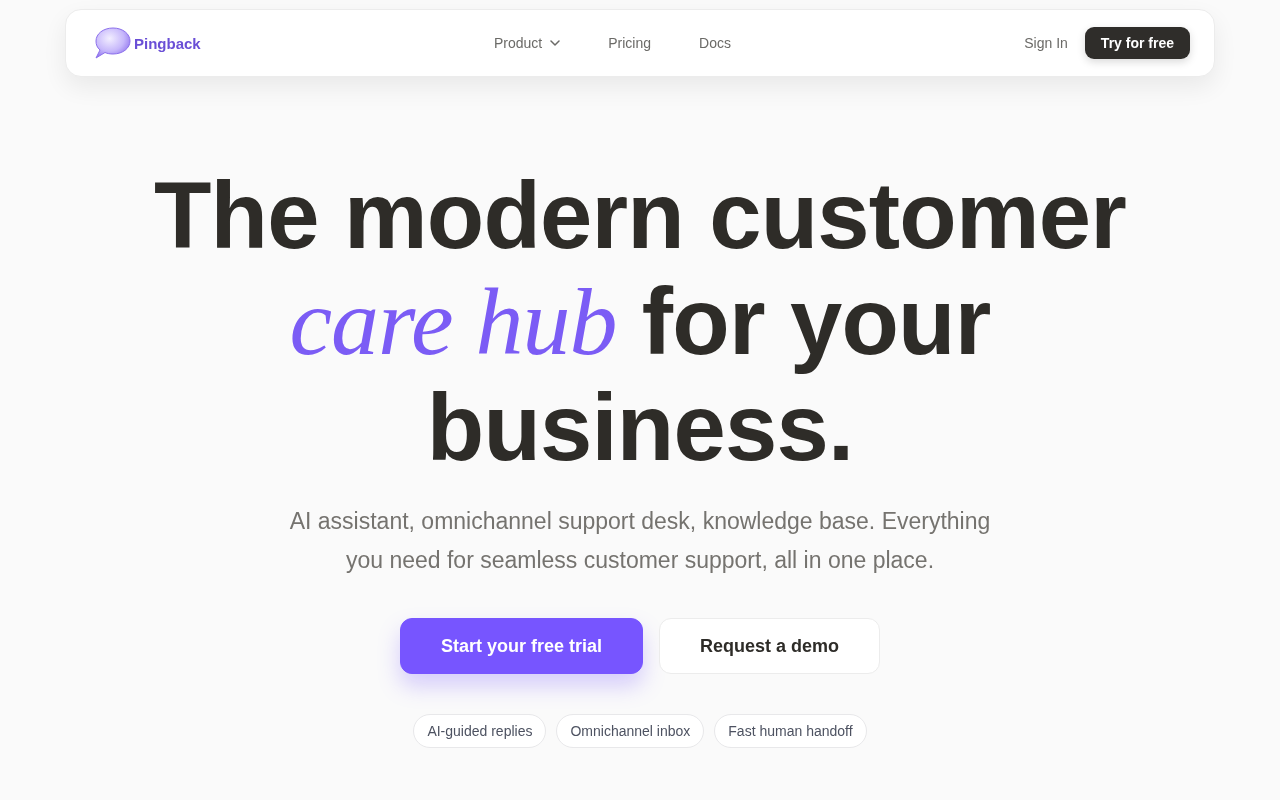  I want to click on nav-dropdown: Product, so click(527, 43).